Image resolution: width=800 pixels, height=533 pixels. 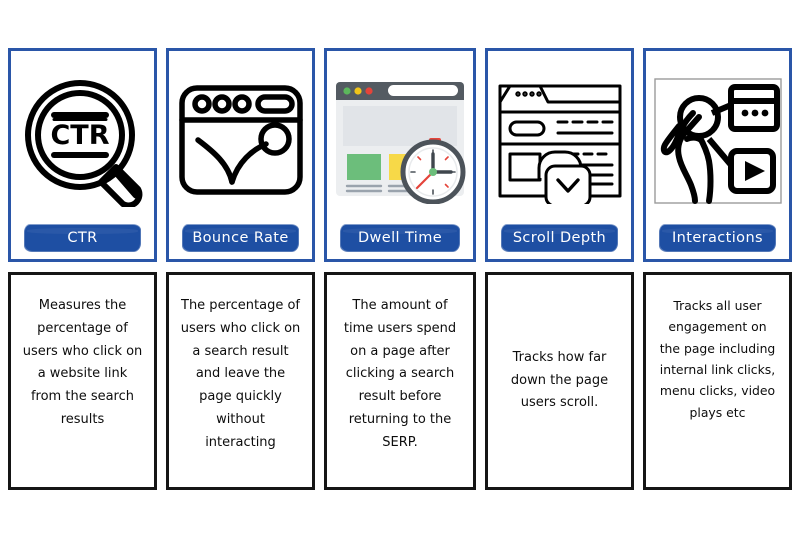 I want to click on icon-card-ctr: CTR CTR, so click(x=82, y=155).